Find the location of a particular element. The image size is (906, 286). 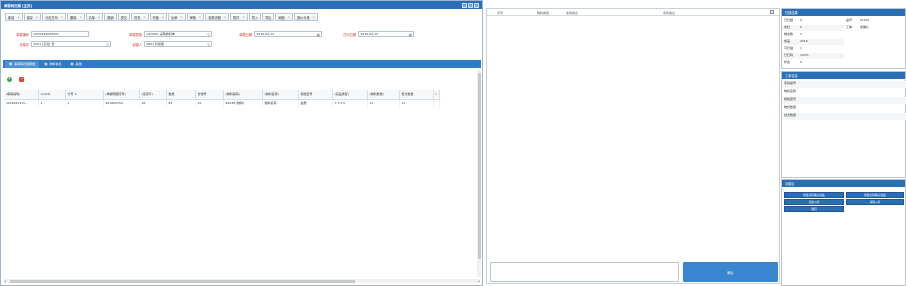

tab-material-info: ▦ 物料信息 is located at coordinates (52, 64).